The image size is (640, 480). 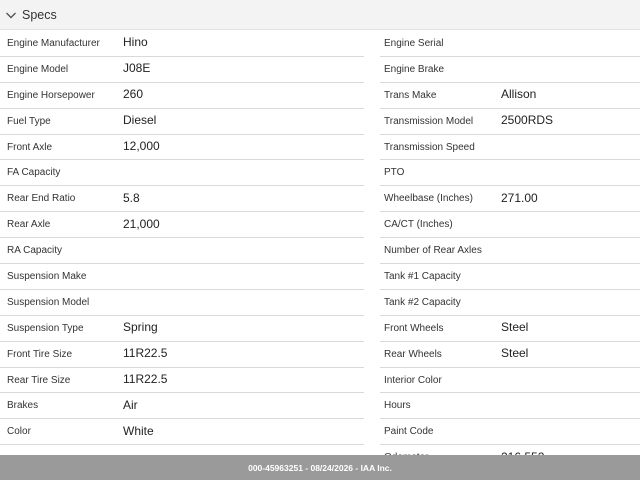 What do you see at coordinates (510, 44) in the screenshot?
I see `spec-row: Engine Serial` at bounding box center [510, 44].